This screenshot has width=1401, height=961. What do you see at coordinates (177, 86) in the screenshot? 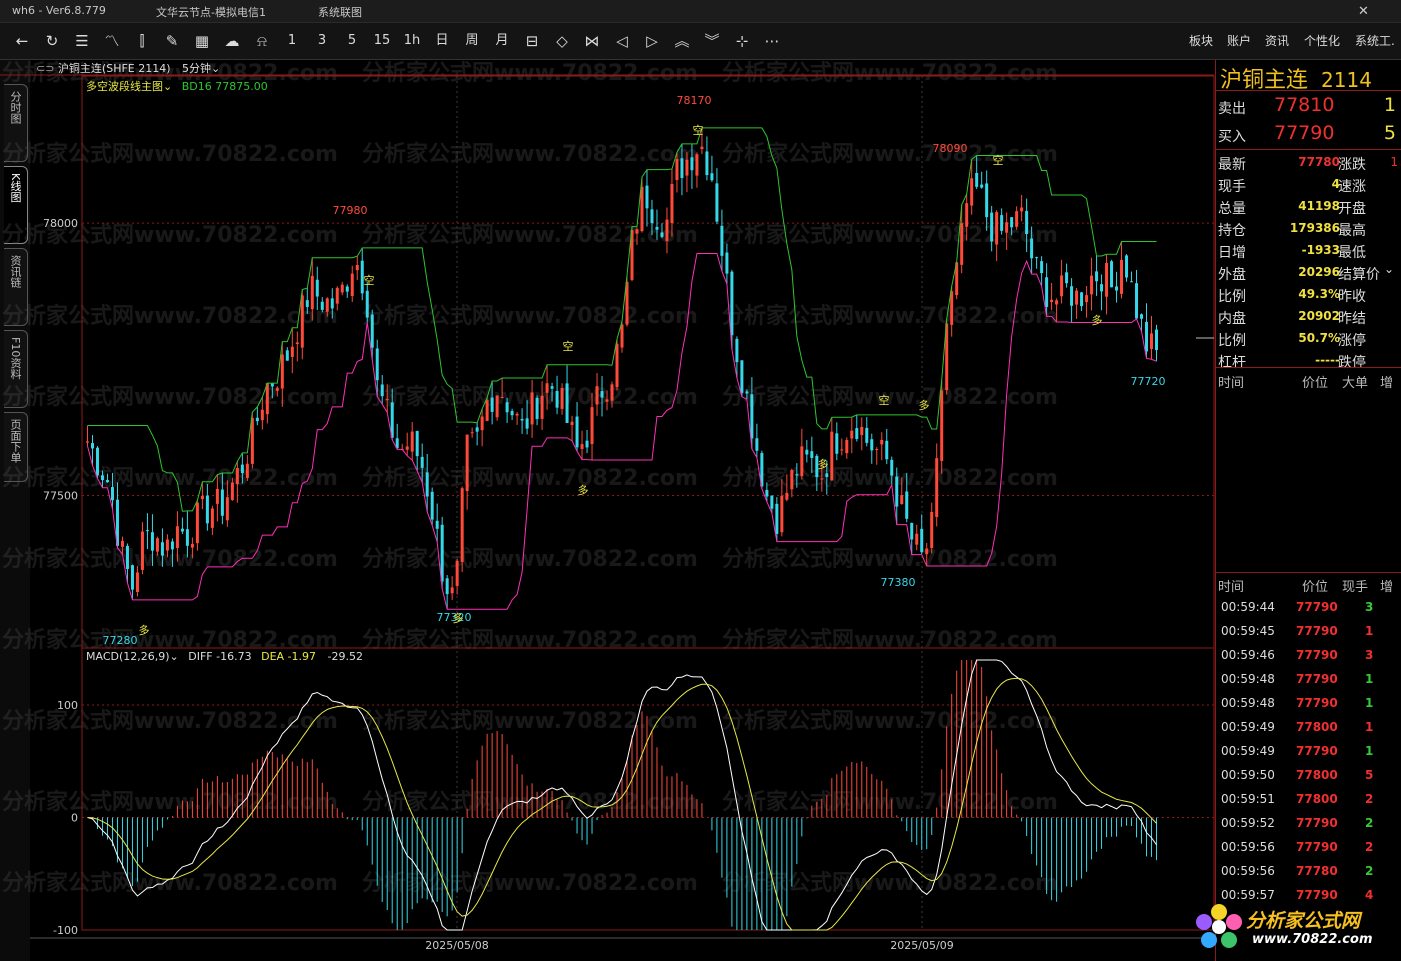
I see `indicator-header: 多空波段线主图⌄ BD16 77875.00` at bounding box center [177, 86].